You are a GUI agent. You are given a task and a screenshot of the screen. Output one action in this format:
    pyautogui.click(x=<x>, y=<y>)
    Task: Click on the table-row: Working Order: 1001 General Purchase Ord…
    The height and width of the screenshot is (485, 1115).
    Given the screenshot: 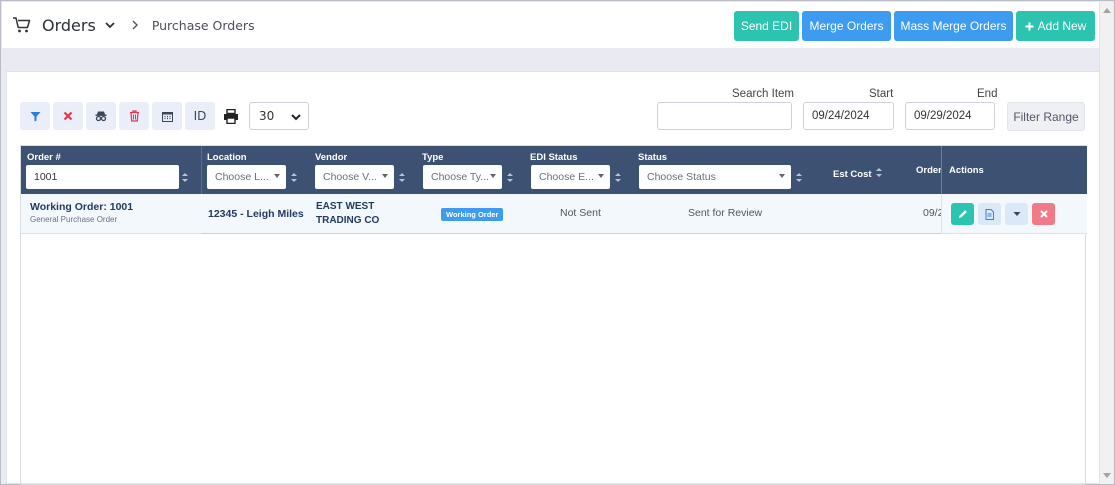 What is the action you would take?
    pyautogui.click(x=554, y=214)
    